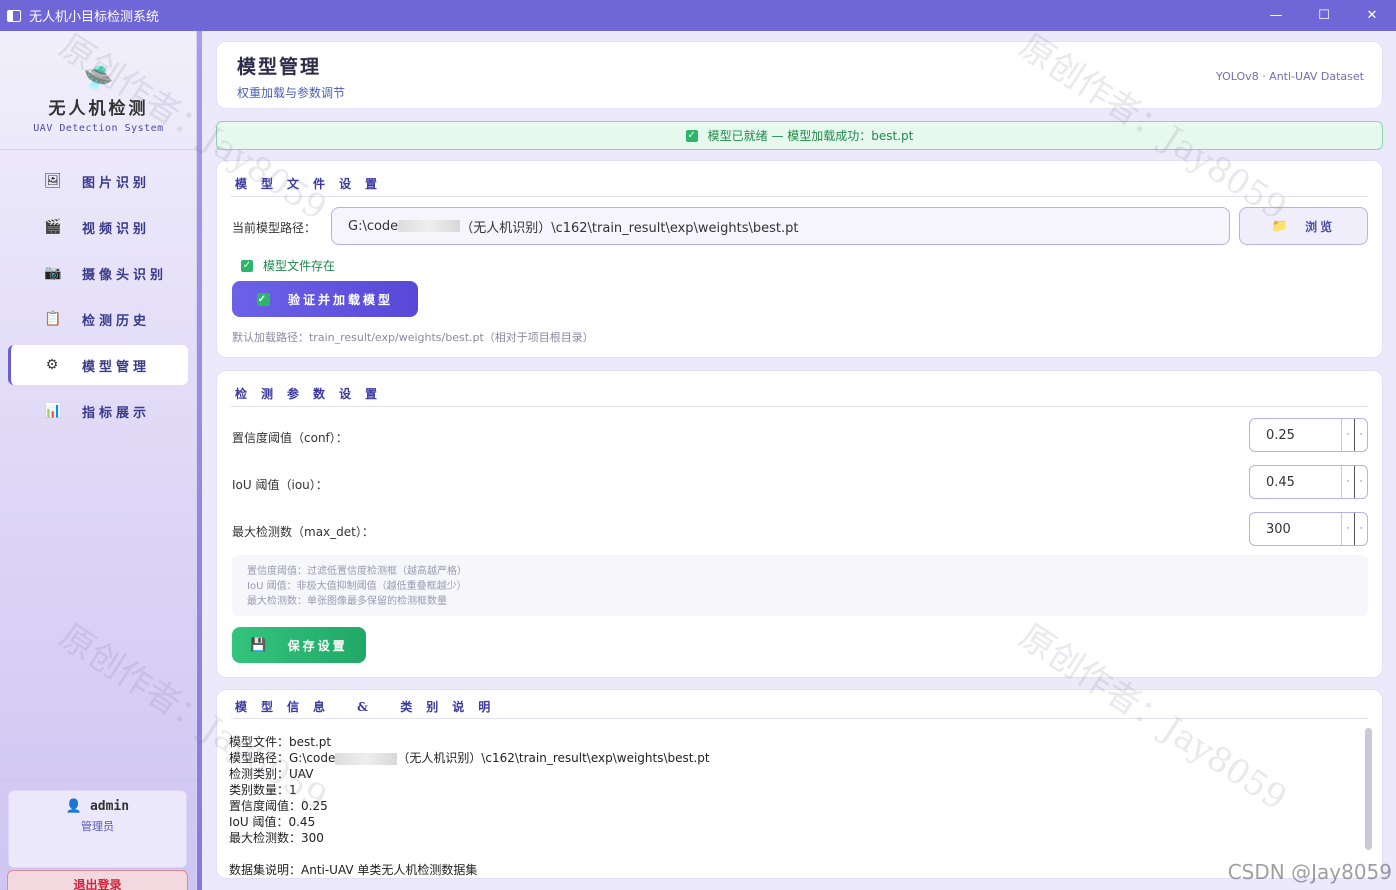 This screenshot has width=1396, height=890. What do you see at coordinates (299, 266) in the screenshot?
I see `model-exists-text: 模型文件存在` at bounding box center [299, 266].